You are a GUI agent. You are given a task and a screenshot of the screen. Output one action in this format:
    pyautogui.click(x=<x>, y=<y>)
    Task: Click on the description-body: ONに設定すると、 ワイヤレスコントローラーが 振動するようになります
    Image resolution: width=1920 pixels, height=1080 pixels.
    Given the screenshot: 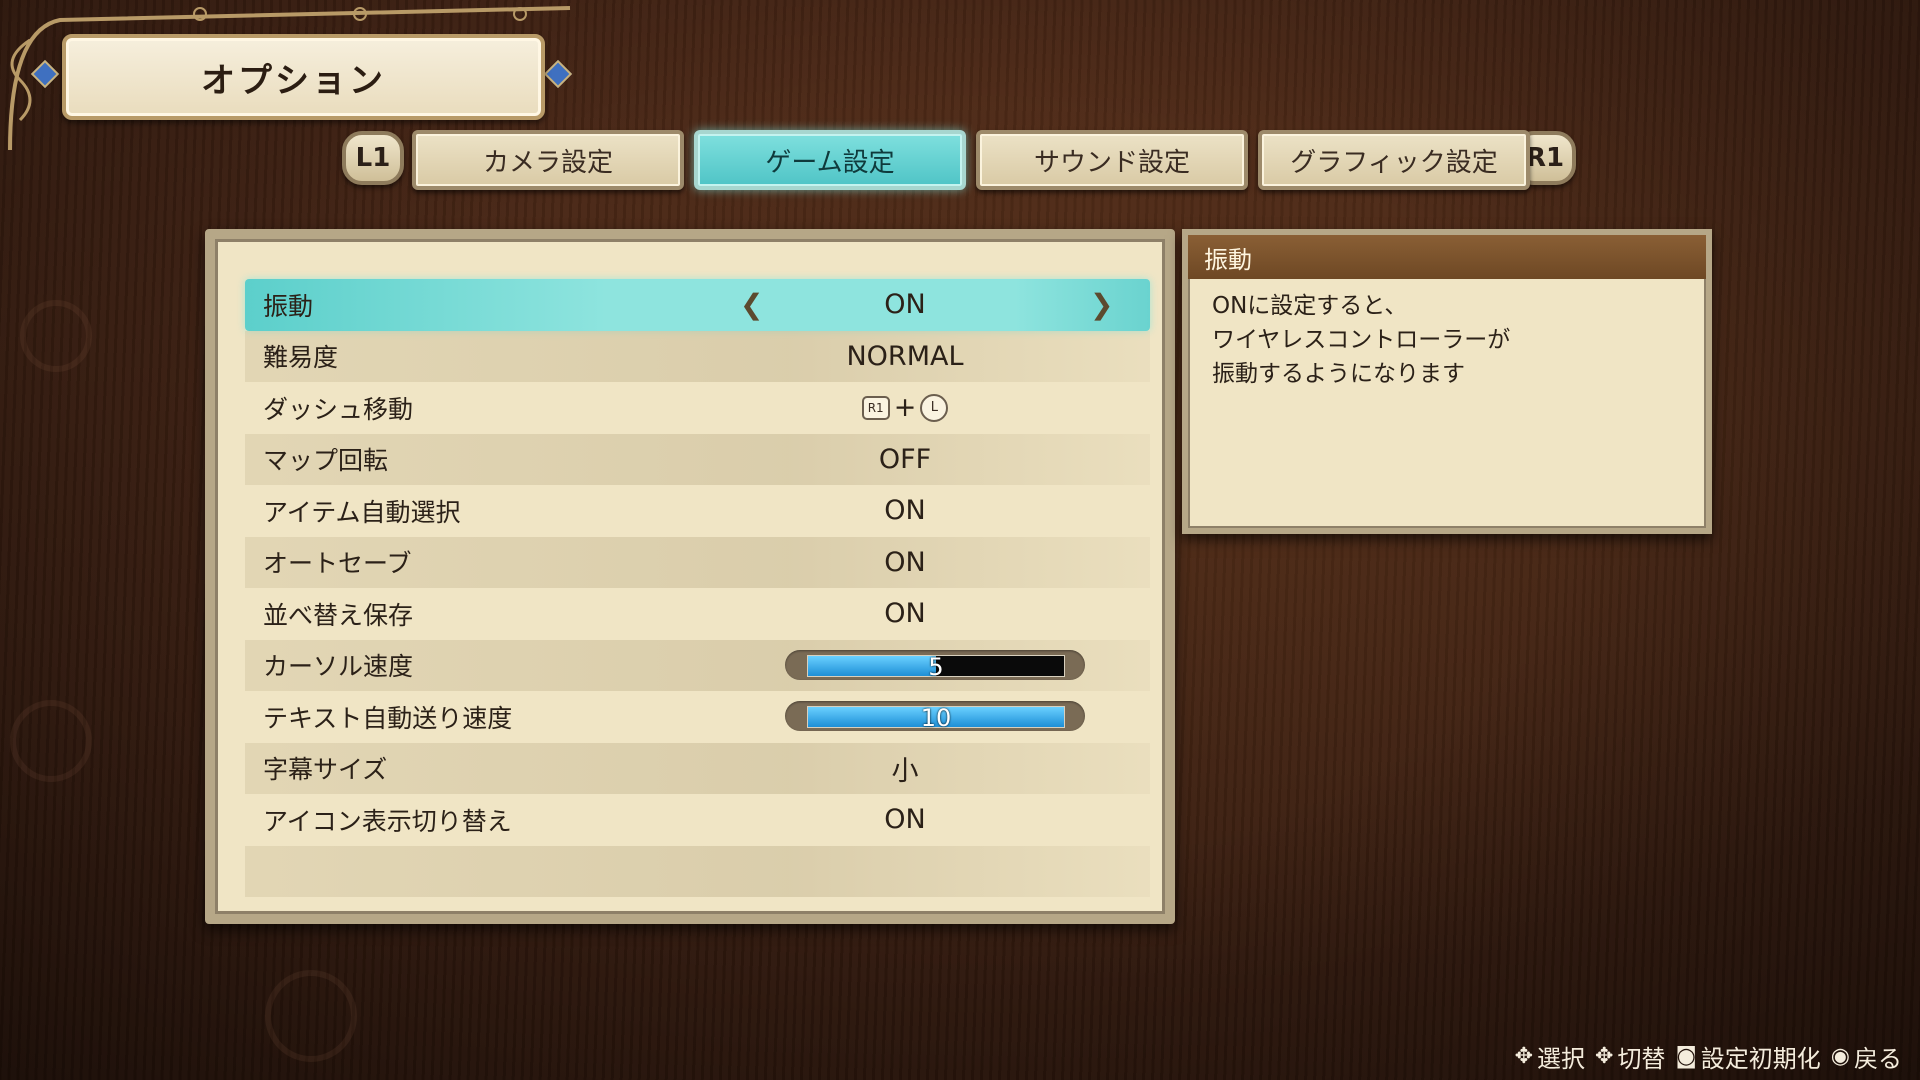 What is the action you would take?
    pyautogui.click(x=1447, y=340)
    